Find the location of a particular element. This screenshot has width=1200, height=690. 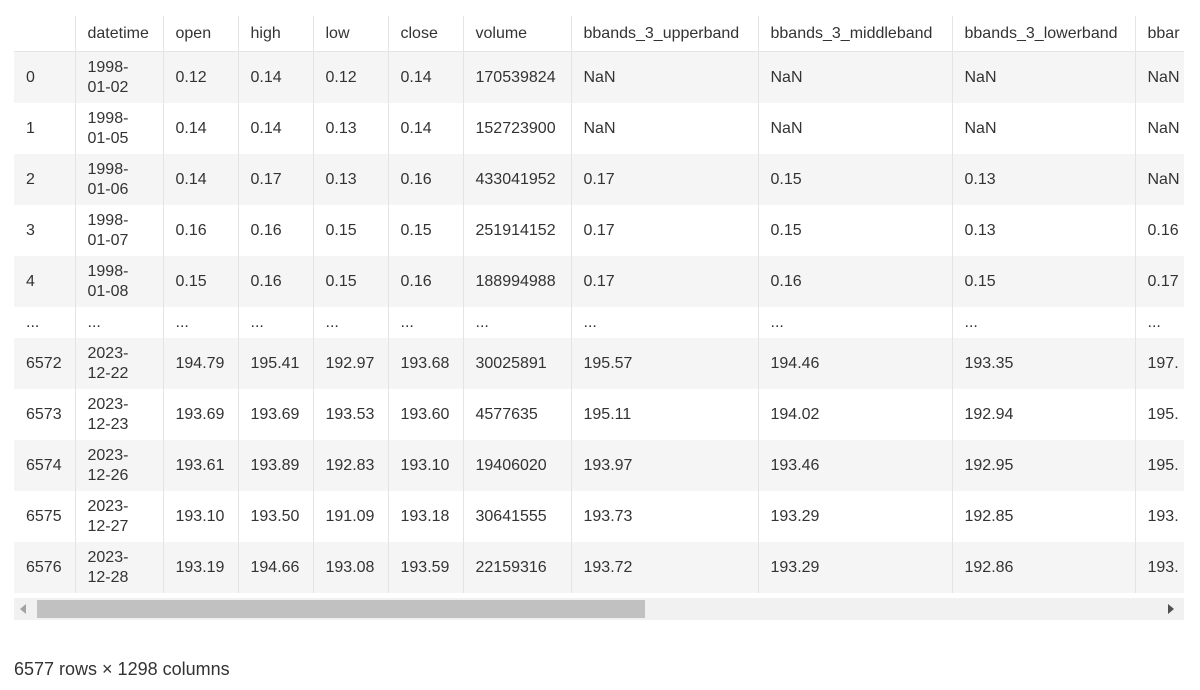

table-cell: 2023-12-23 is located at coordinates (119, 414).